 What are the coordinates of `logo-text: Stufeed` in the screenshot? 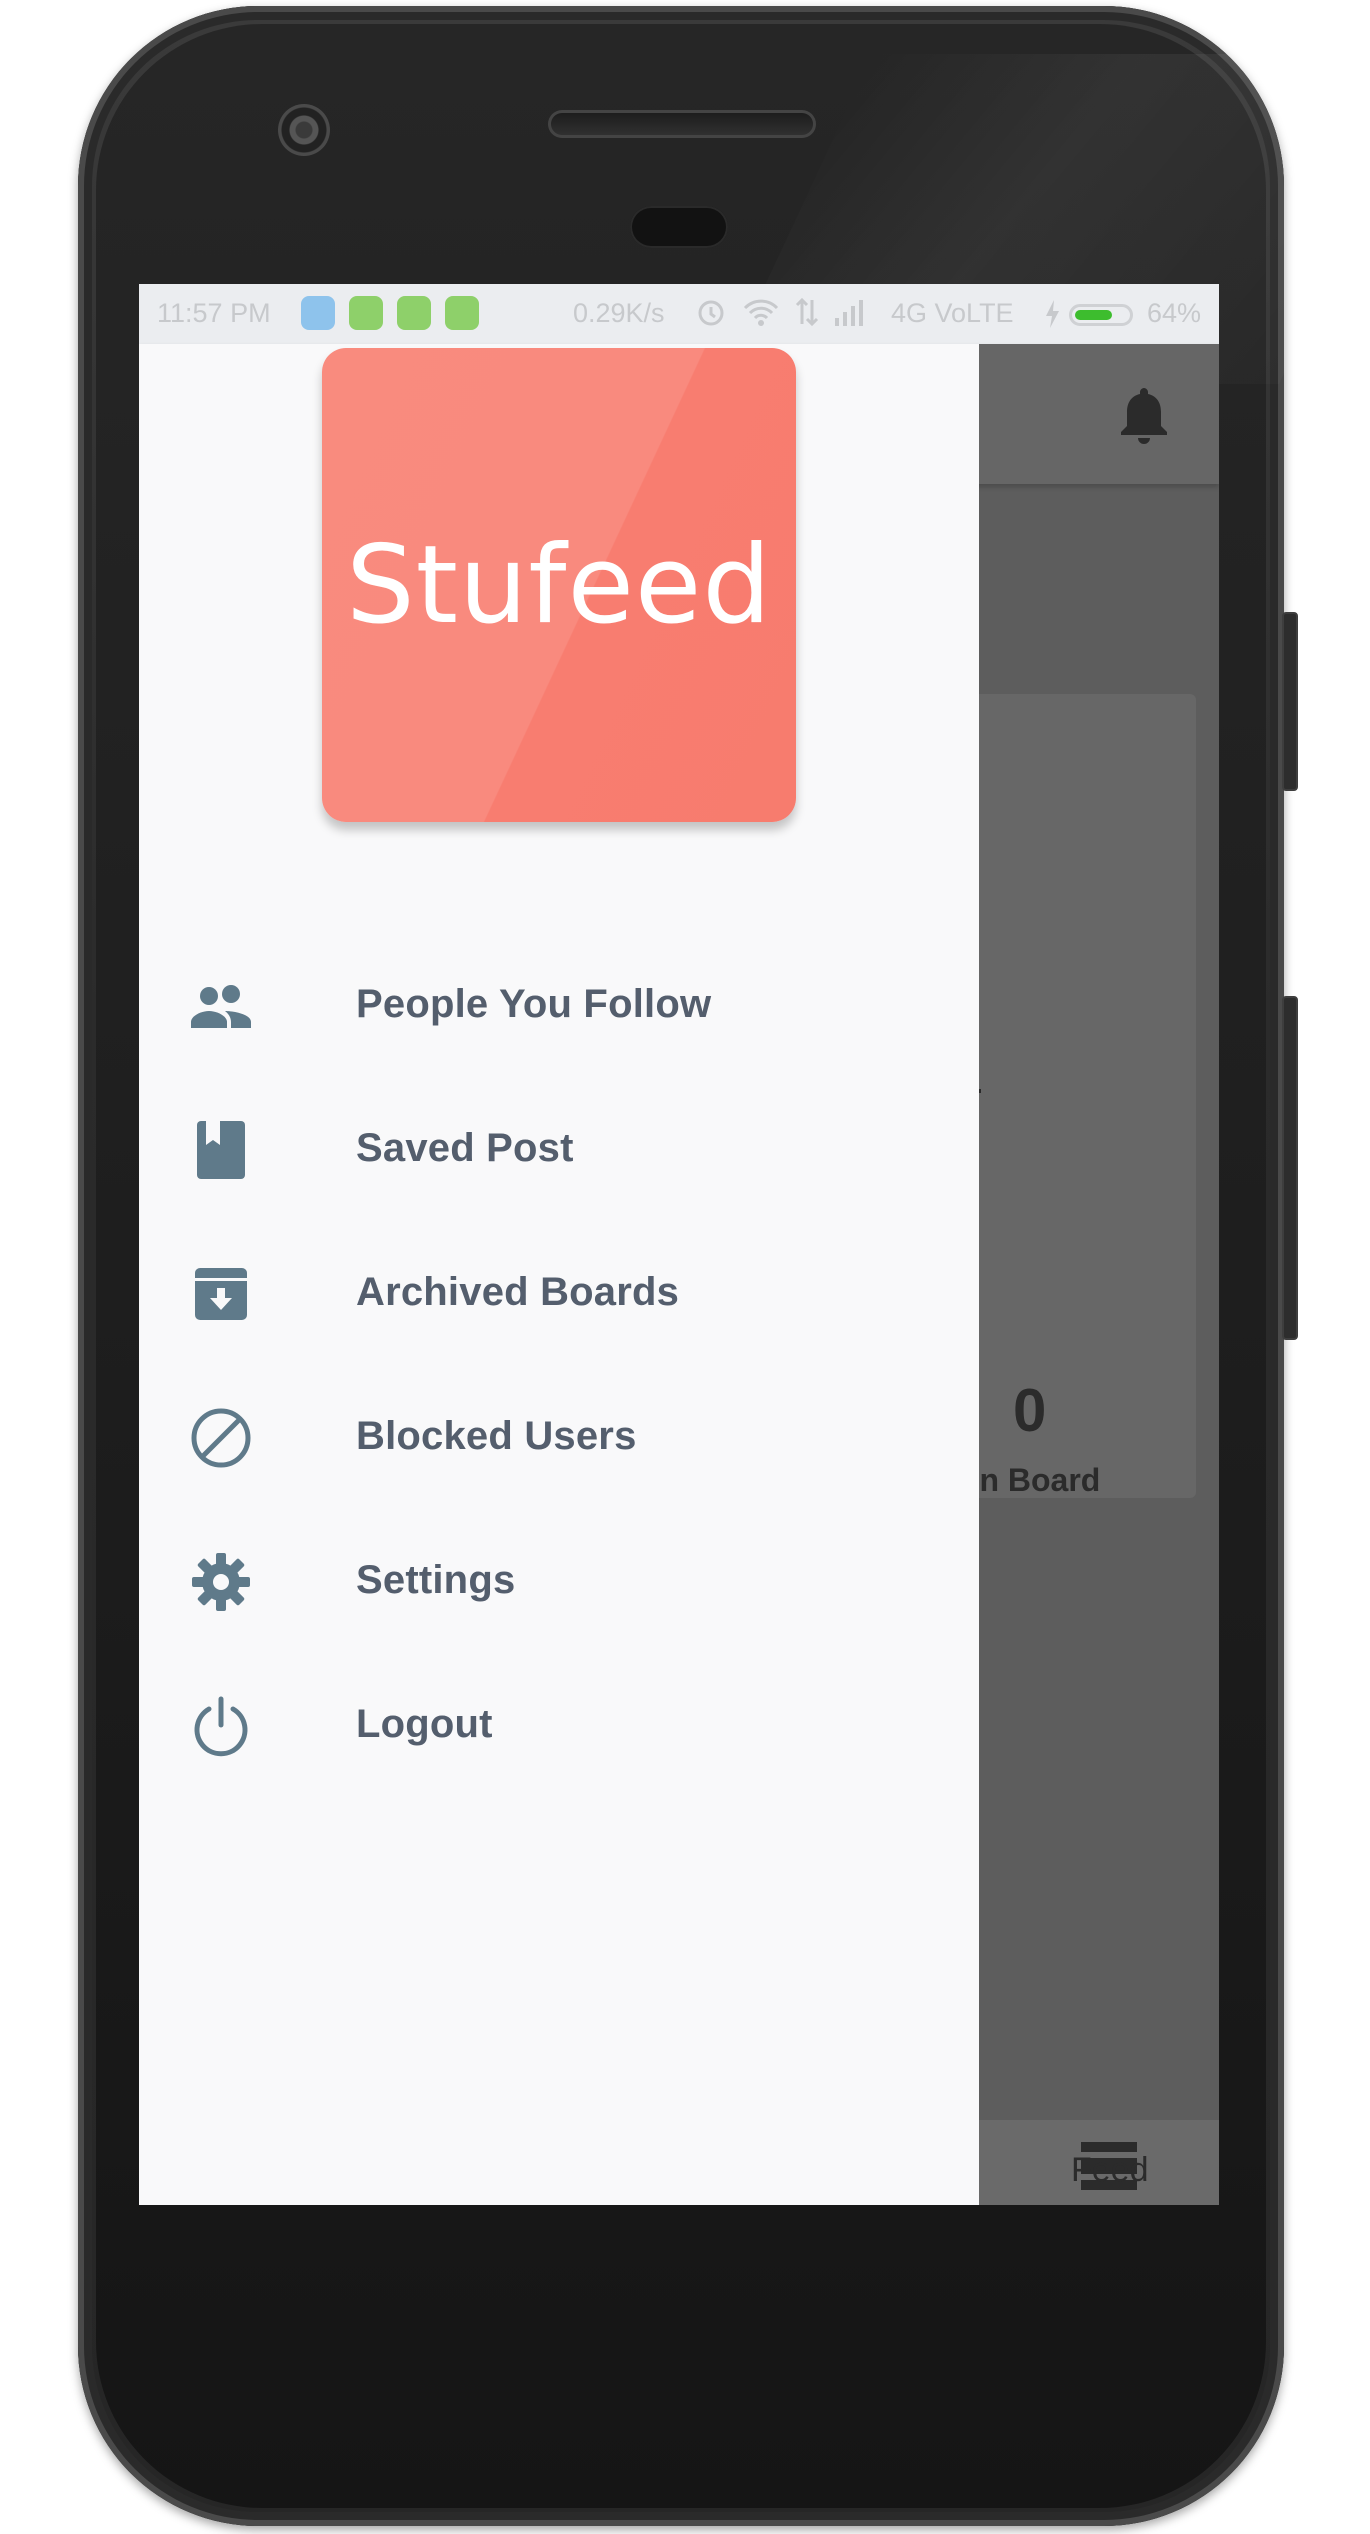 It's located at (559, 585).